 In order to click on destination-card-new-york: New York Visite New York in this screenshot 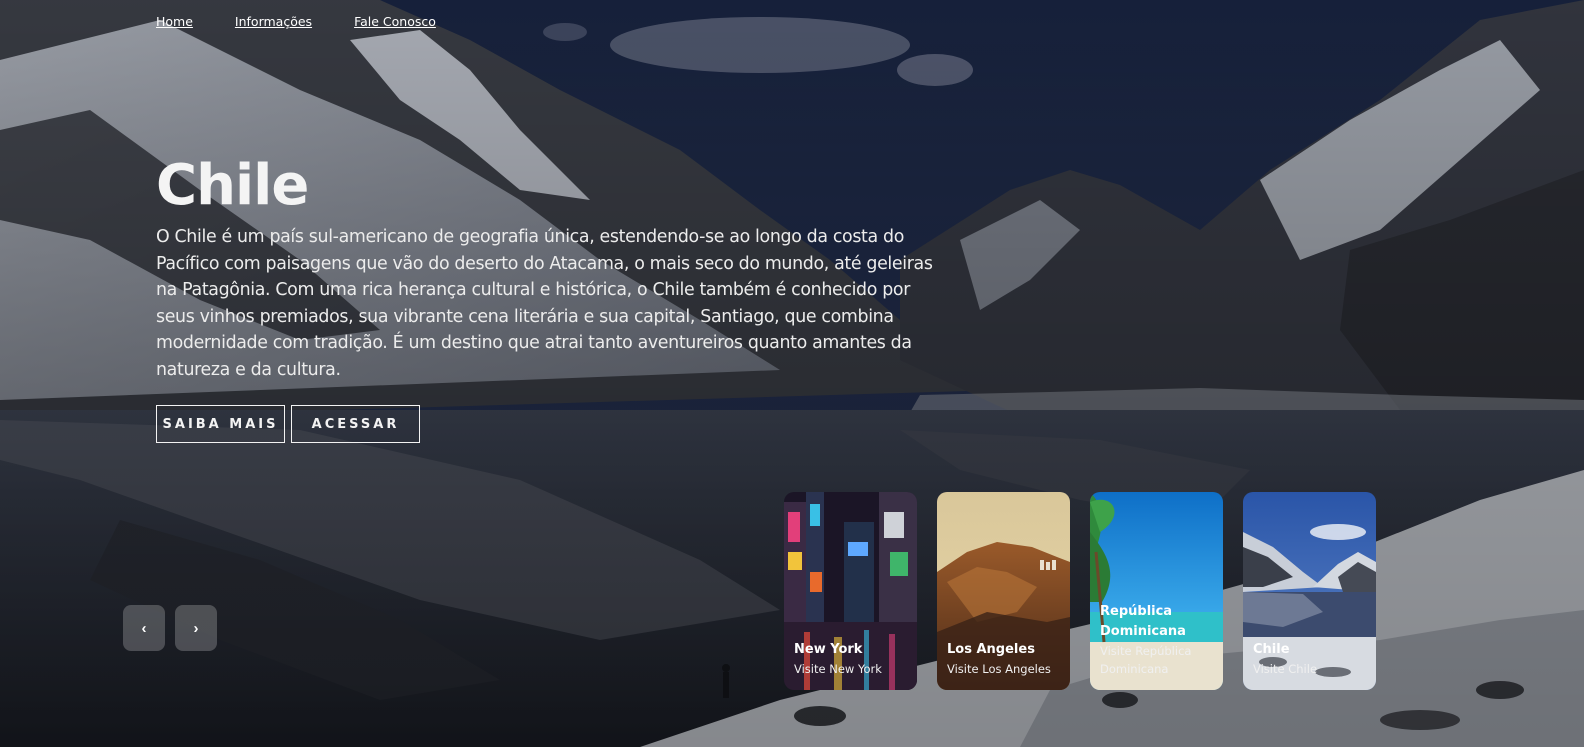, I will do `click(850, 591)`.